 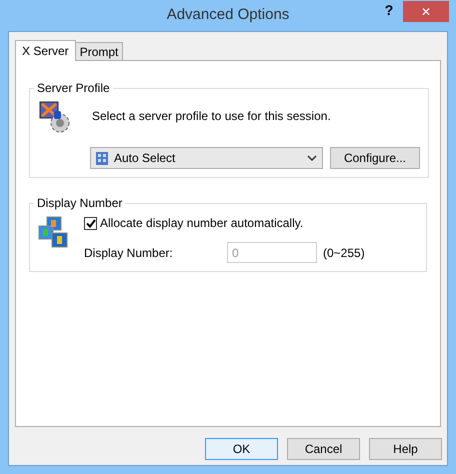 What do you see at coordinates (54, 233) in the screenshot?
I see `monitors-icon` at bounding box center [54, 233].